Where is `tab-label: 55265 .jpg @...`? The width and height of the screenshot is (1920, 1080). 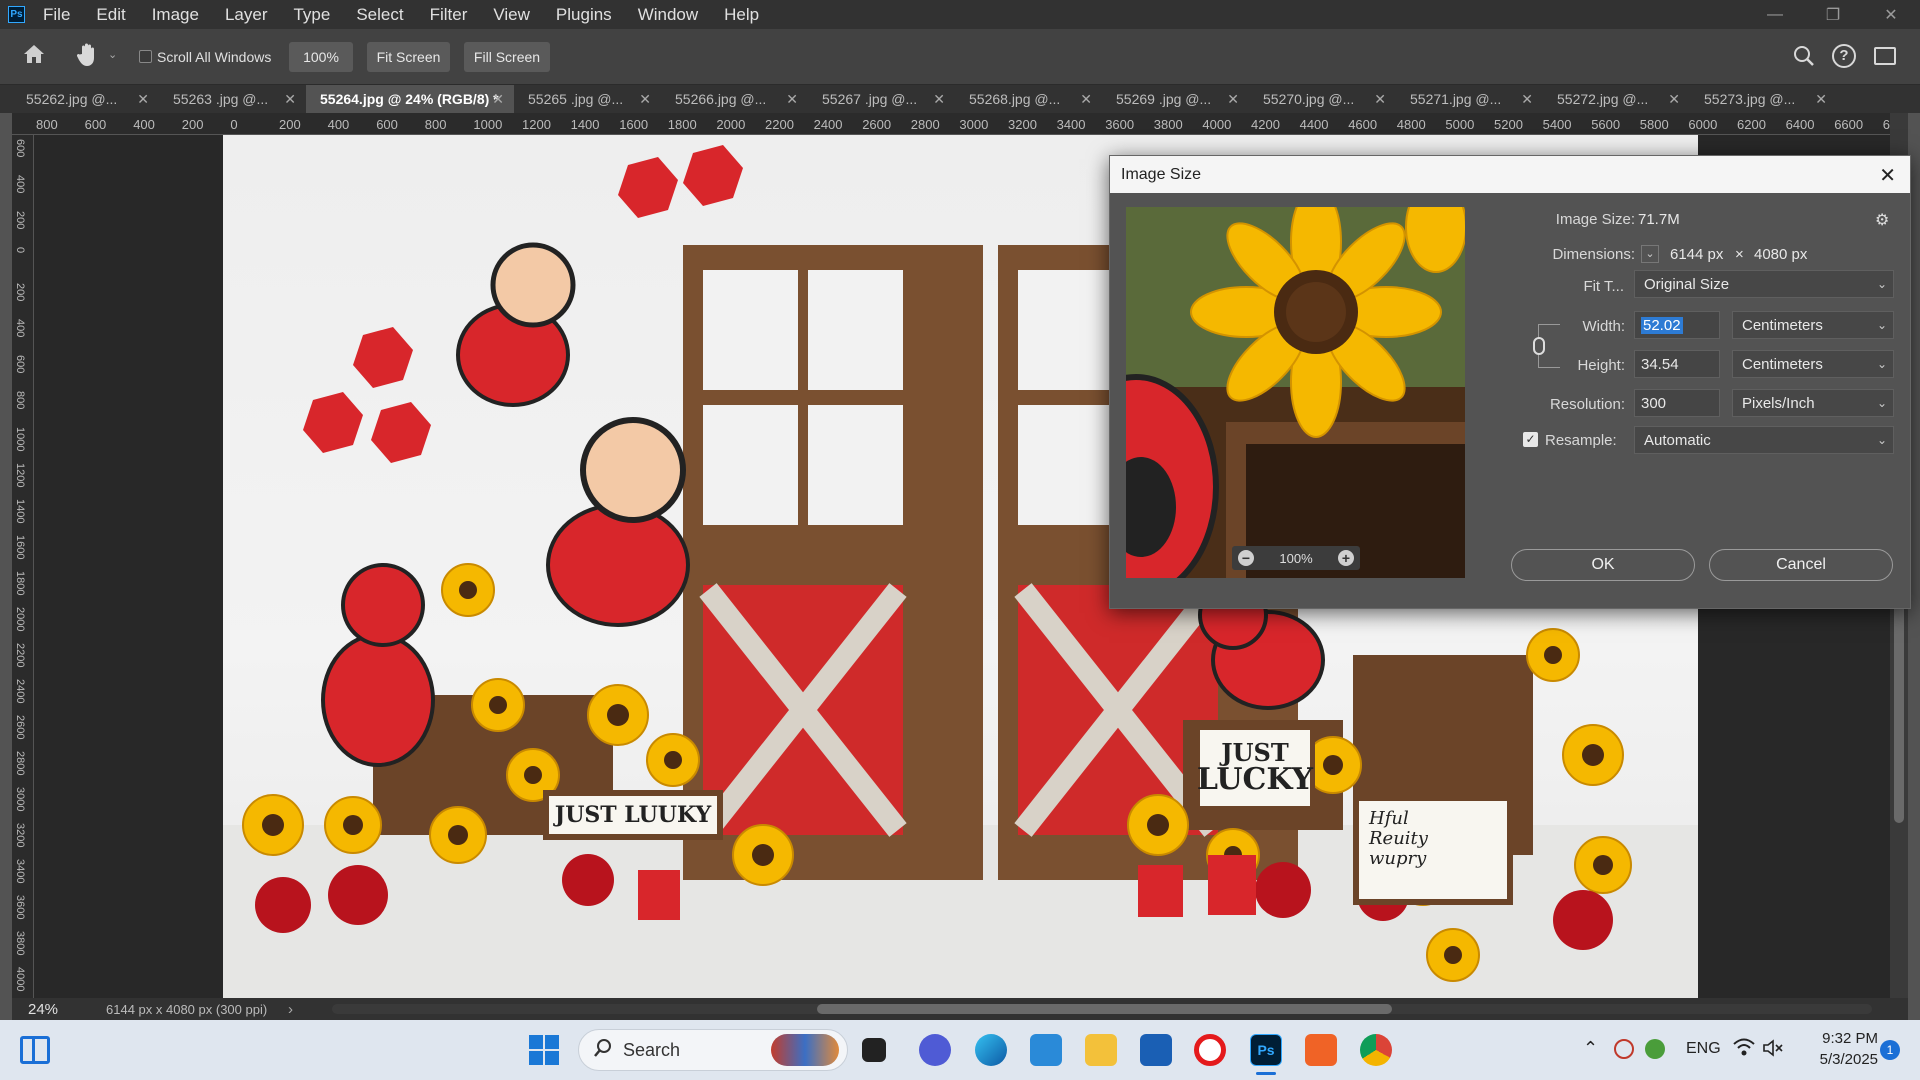
tab-label: 55265 .jpg @... is located at coordinates (576, 99).